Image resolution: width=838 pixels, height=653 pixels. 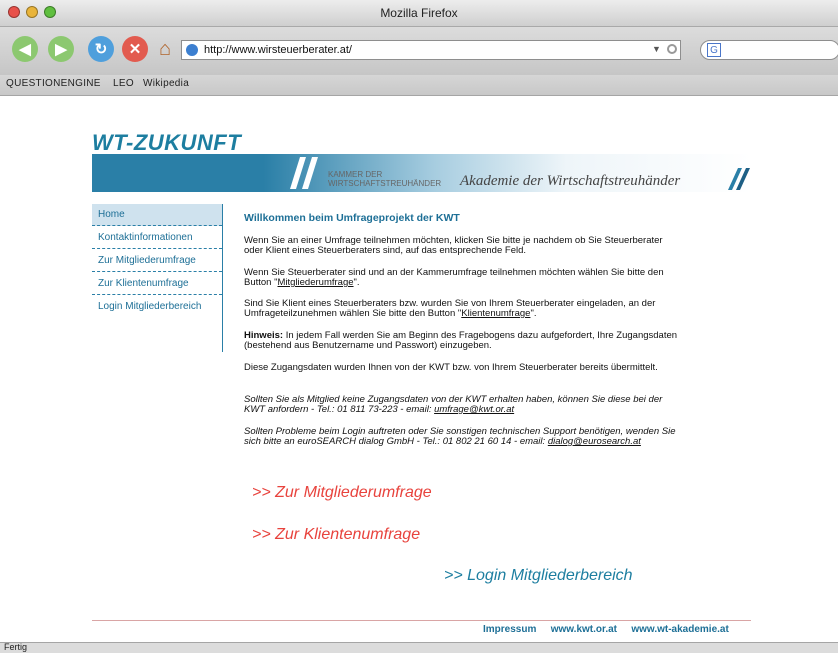 I want to click on sidebar-item-kontakt: Kontaktinformationen, so click(x=157, y=238).